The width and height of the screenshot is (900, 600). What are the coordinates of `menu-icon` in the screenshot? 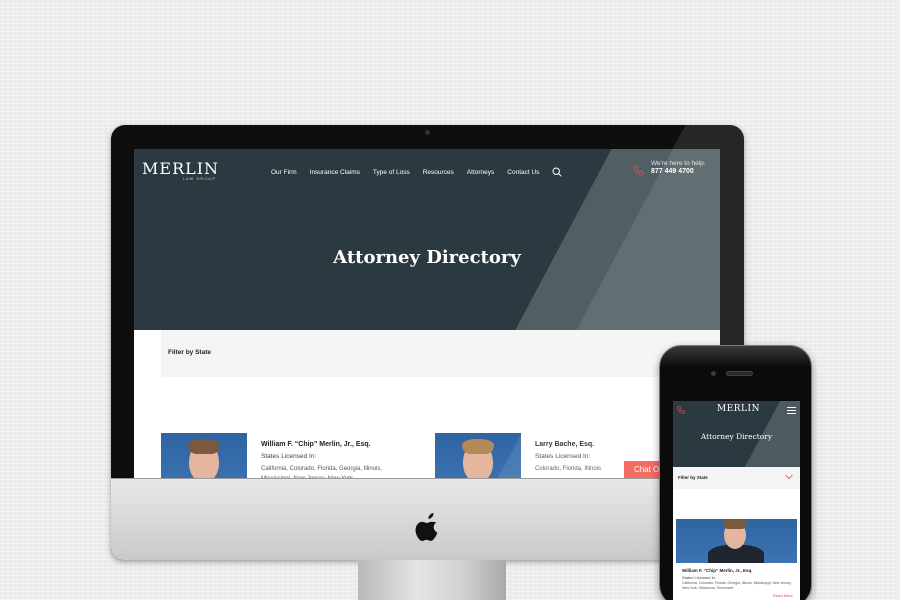 It's located at (791, 410).